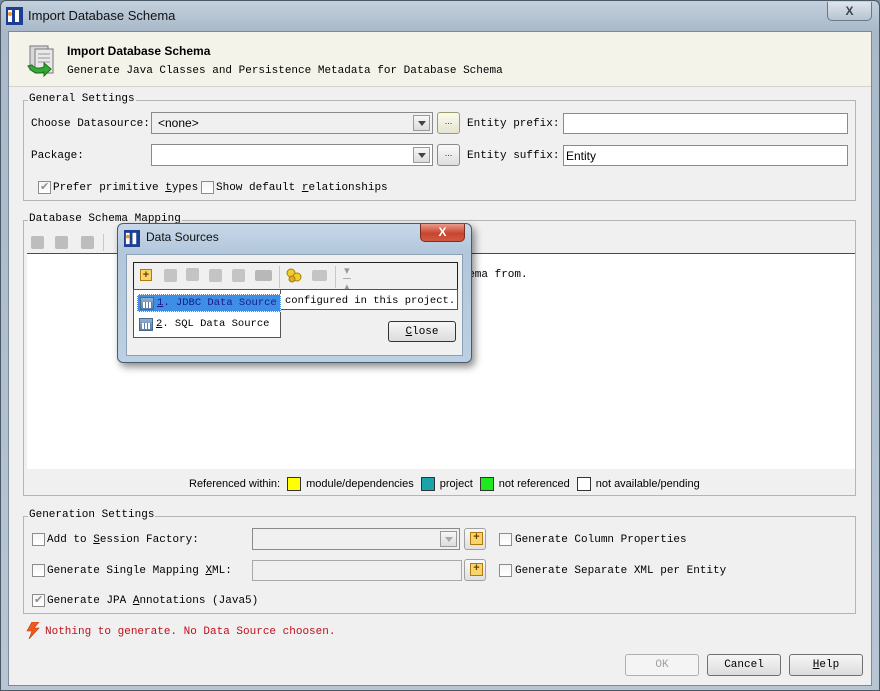 The height and width of the screenshot is (691, 880). What do you see at coordinates (38, 539) in the screenshot?
I see `add-session-factory-checkbox` at bounding box center [38, 539].